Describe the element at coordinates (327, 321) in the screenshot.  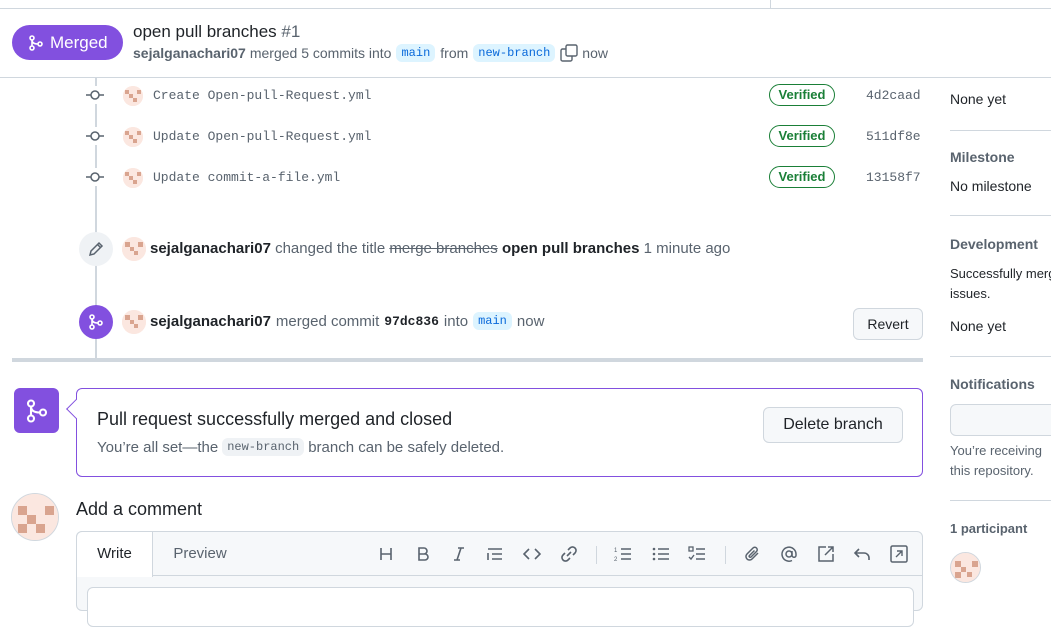
I see `event-action: merged commit` at that location.